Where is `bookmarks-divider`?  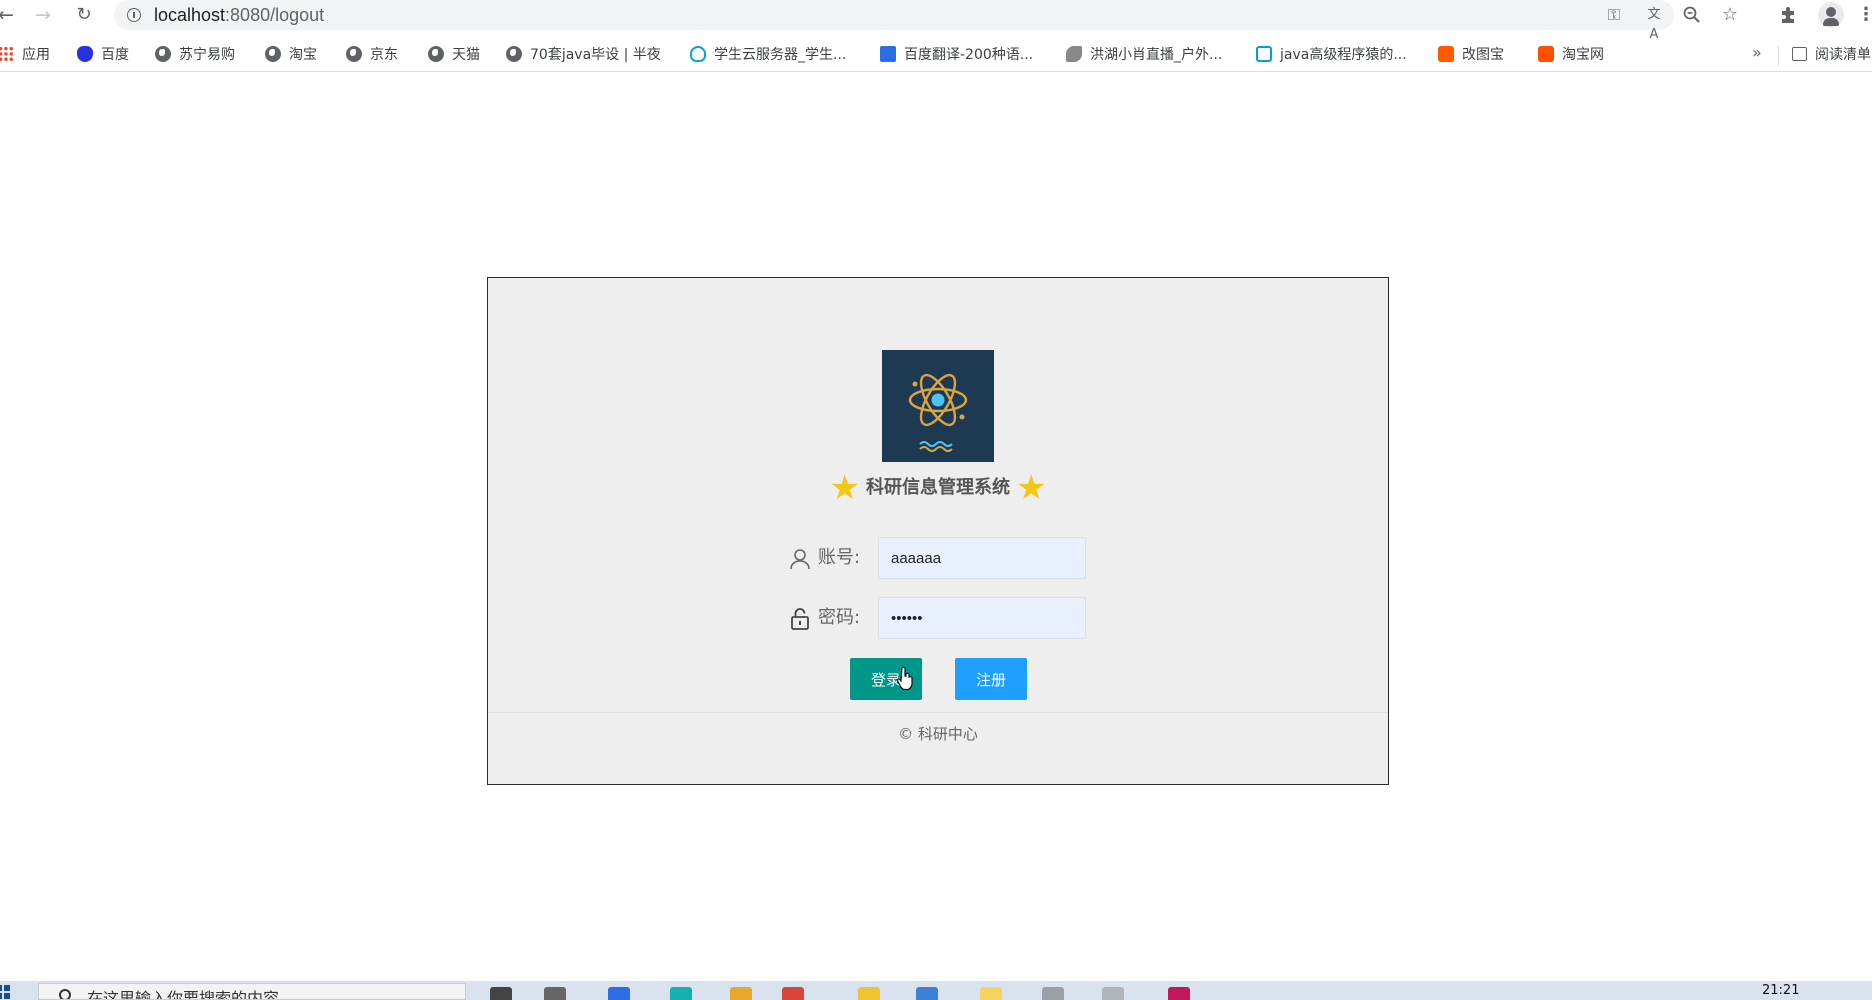
bookmarks-divider is located at coordinates (1778, 56).